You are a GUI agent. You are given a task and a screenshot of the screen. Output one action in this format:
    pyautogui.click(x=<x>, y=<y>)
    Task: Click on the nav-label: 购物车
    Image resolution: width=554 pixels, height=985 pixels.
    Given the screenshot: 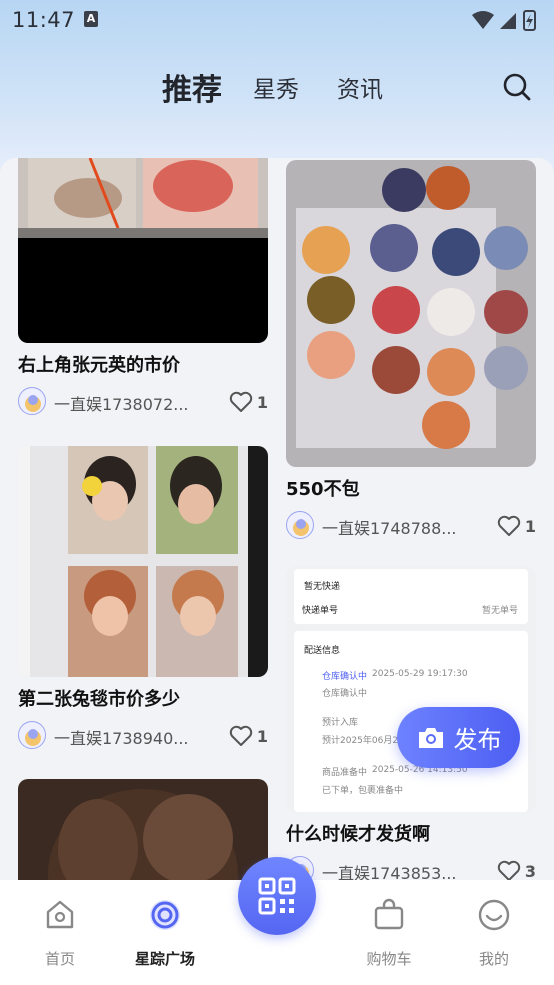 What is the action you would take?
    pyautogui.click(x=389, y=959)
    